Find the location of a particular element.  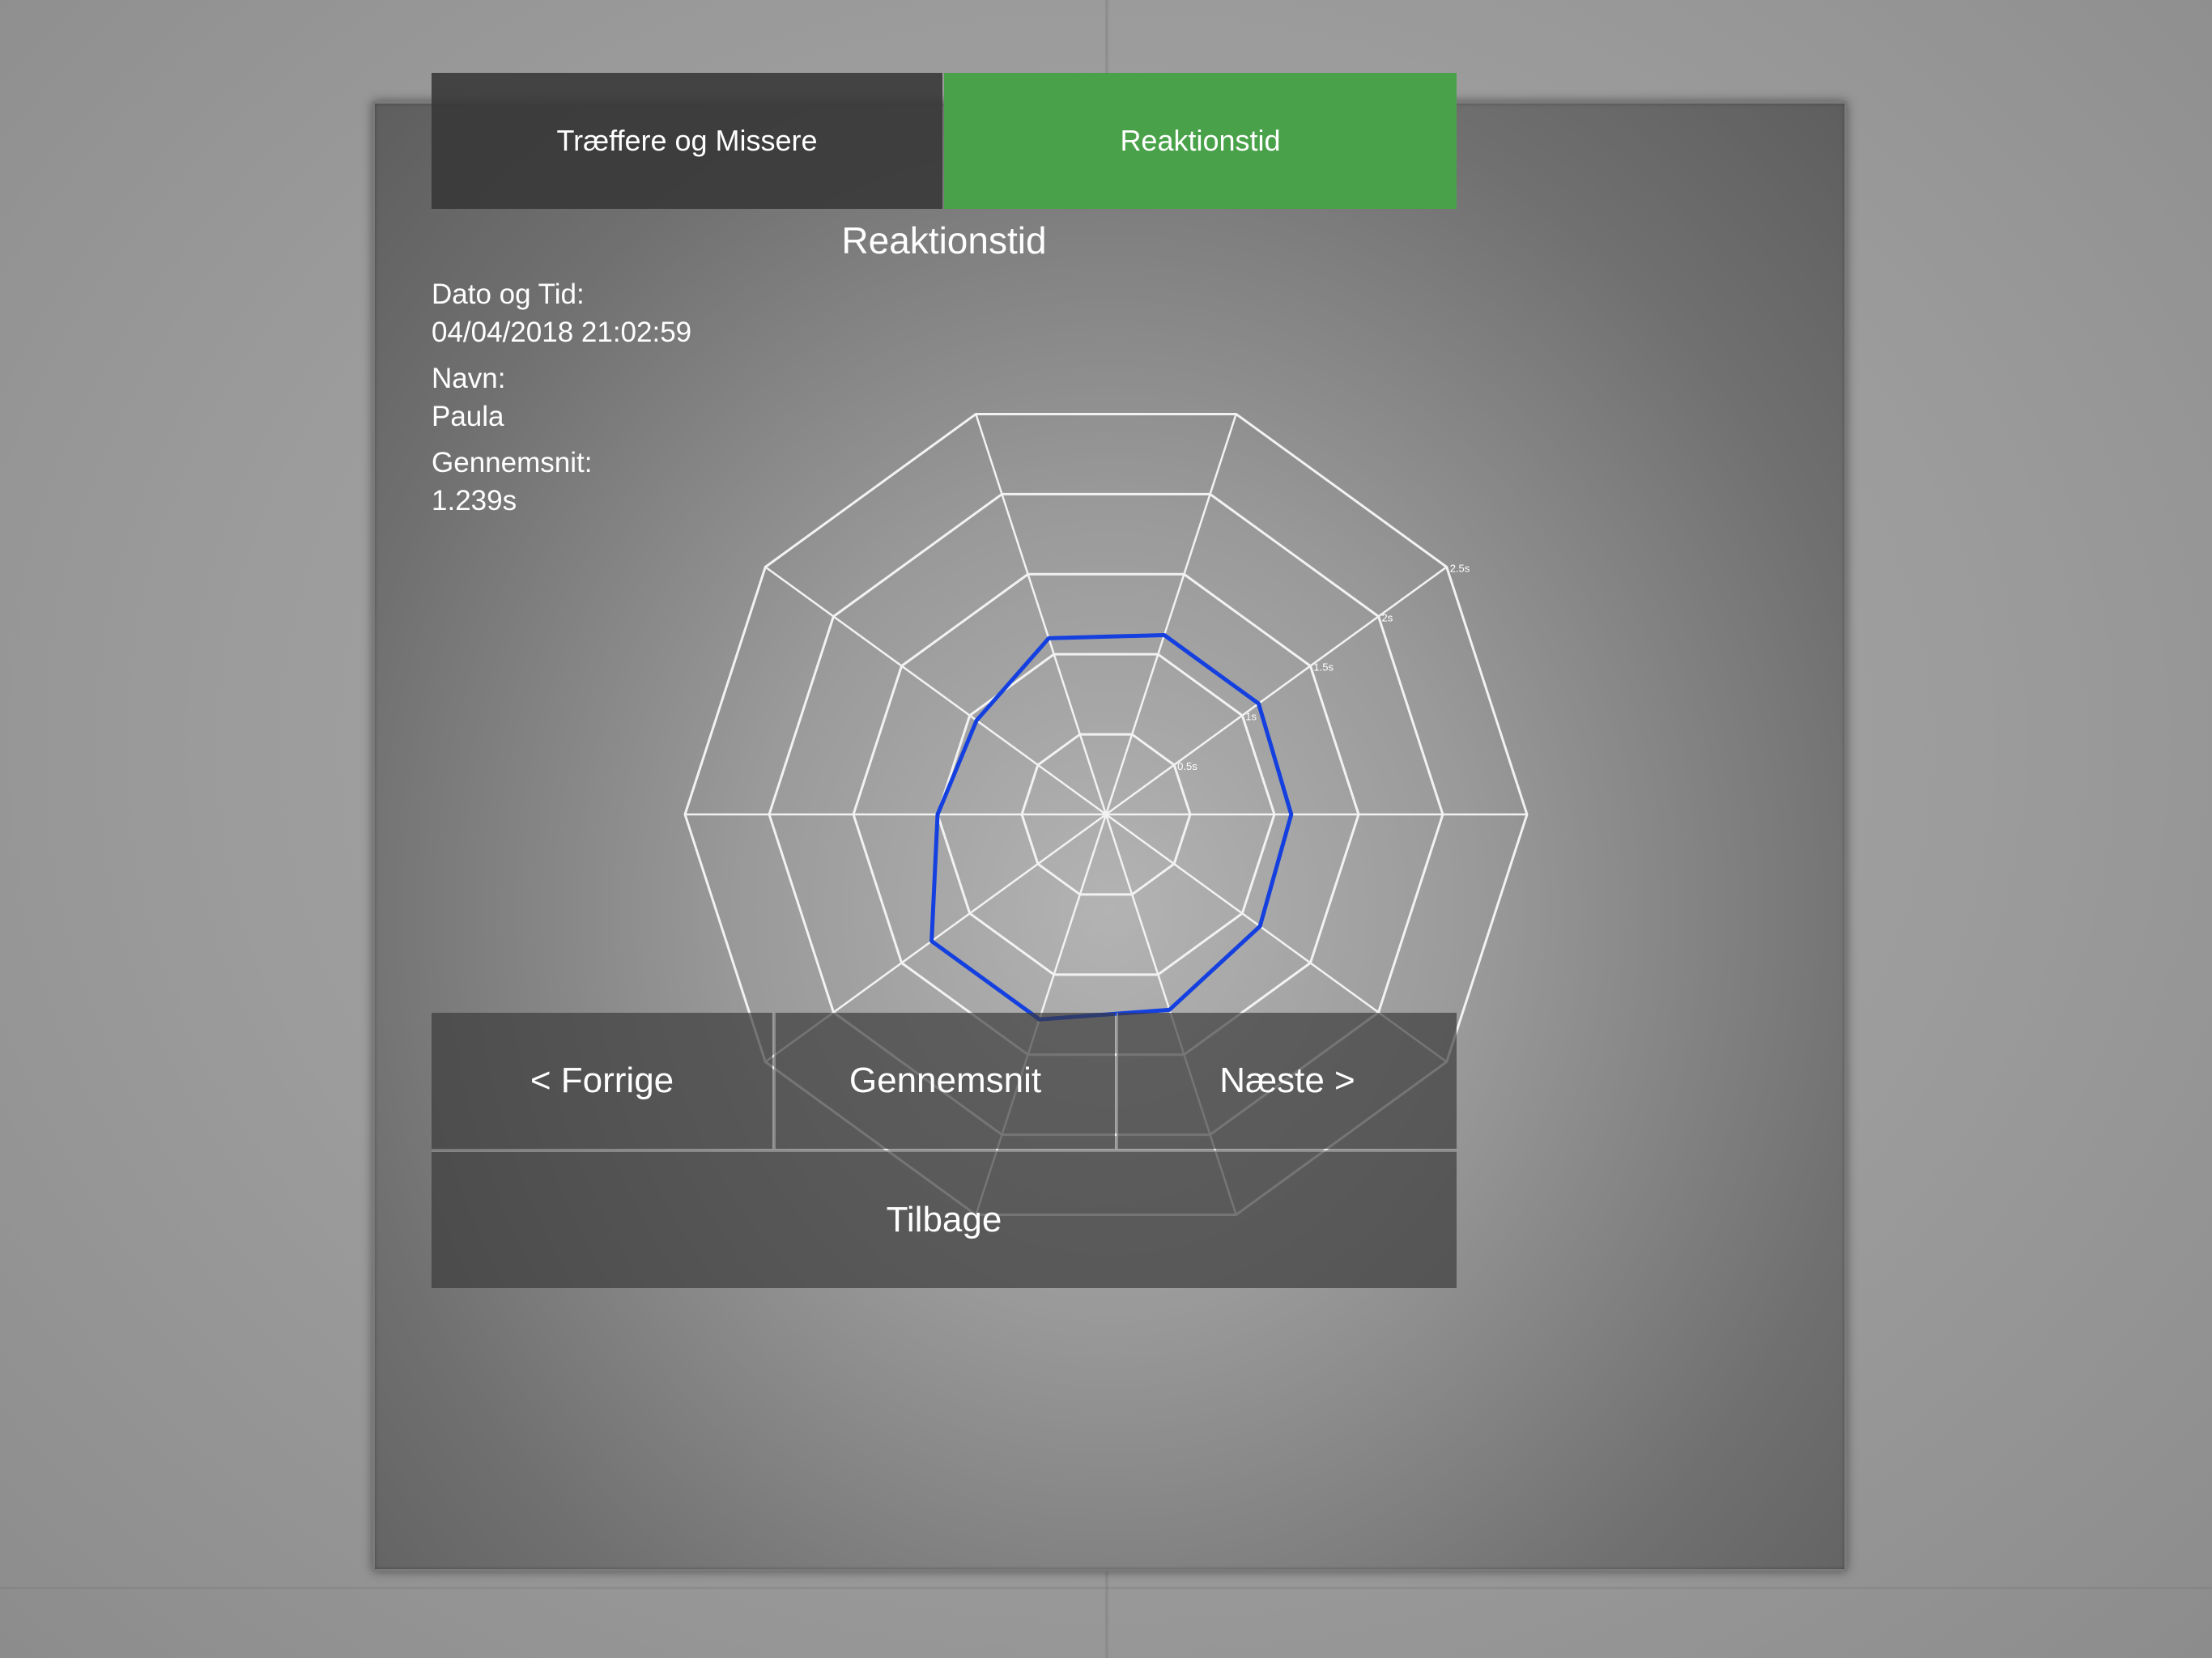

name-label: Navn: is located at coordinates (469, 378).